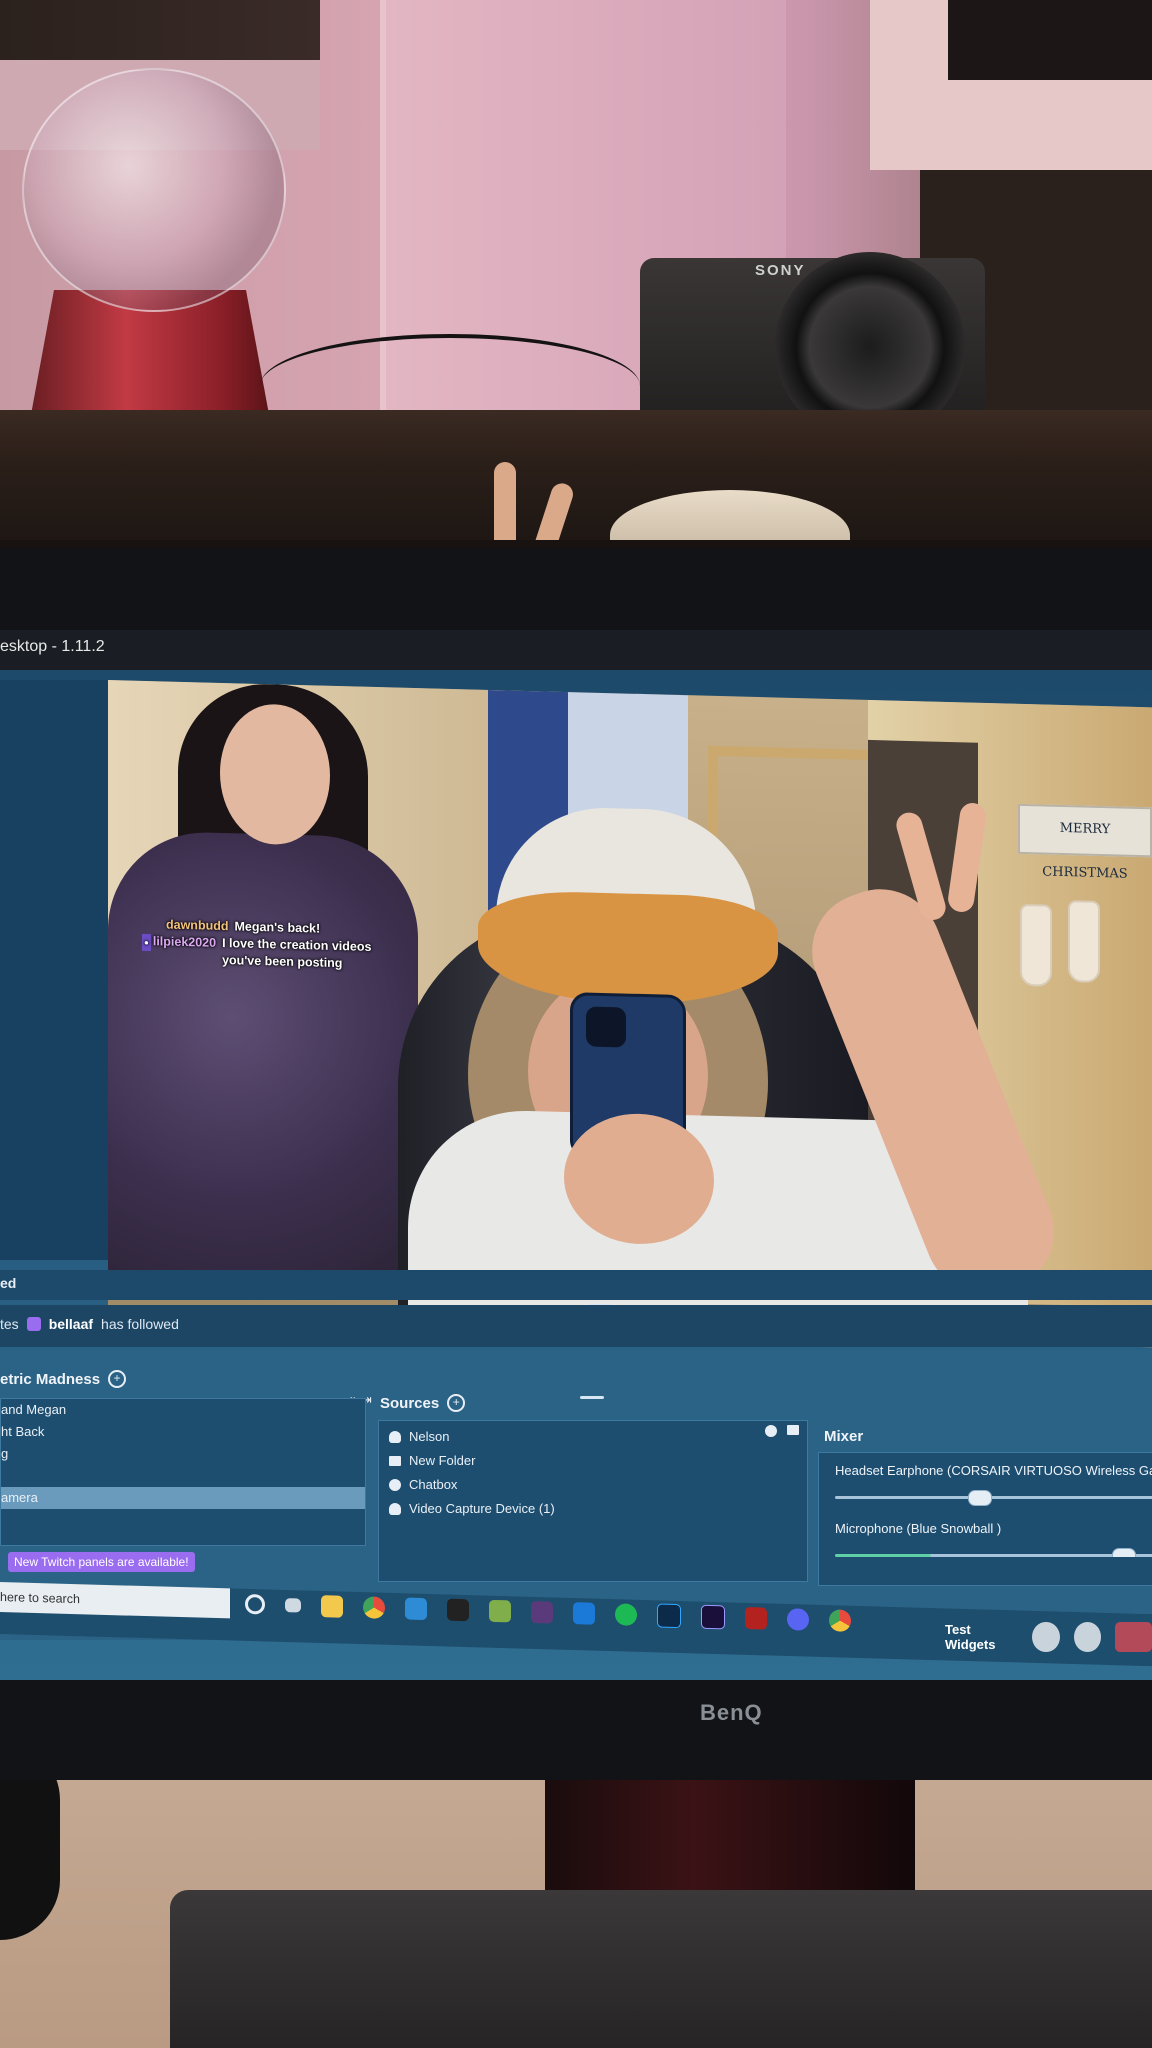 The height and width of the screenshot is (2048, 1152). I want to click on discord-icon, so click(798, 1619).